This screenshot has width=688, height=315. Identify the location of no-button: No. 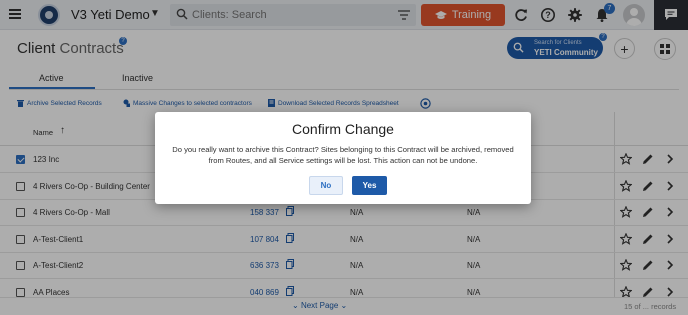
(326, 185).